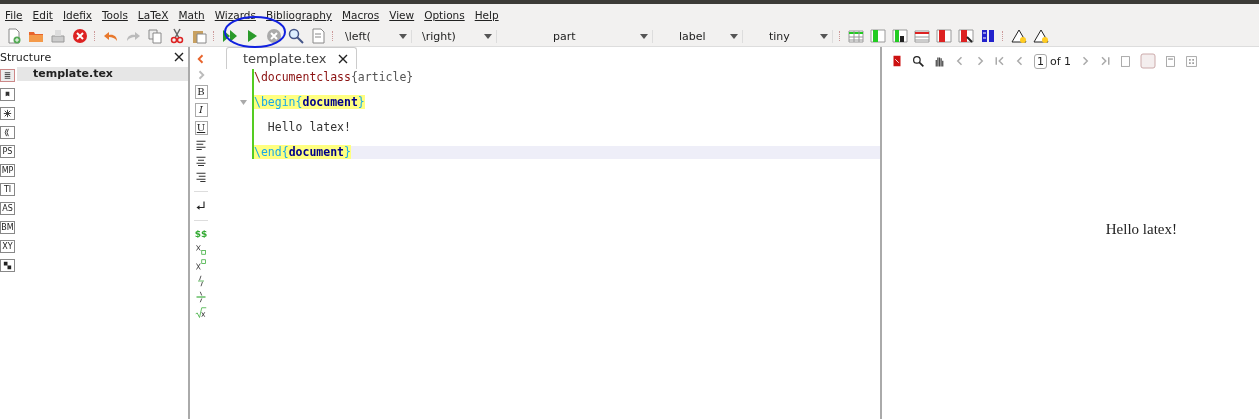 This screenshot has height=419, width=1259. What do you see at coordinates (376, 36) in the screenshot?
I see `dropdown: \left(` at bounding box center [376, 36].